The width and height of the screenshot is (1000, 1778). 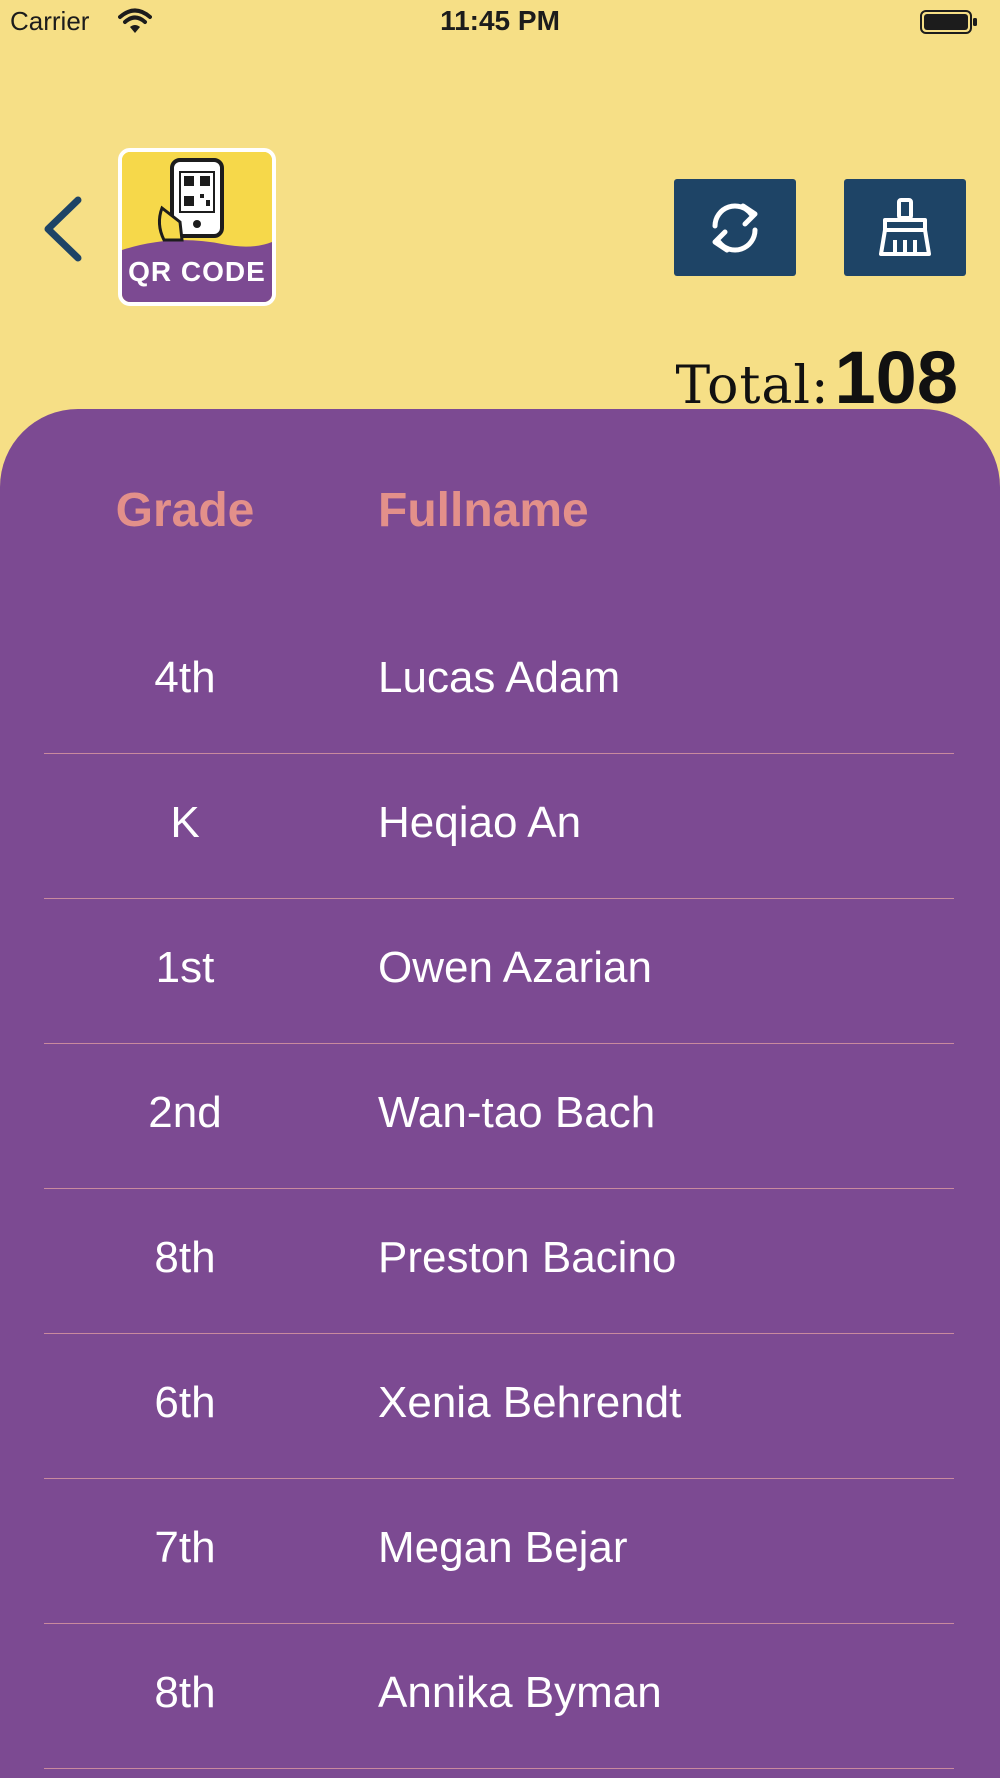 I want to click on total-label: Total, so click(x=743, y=386).